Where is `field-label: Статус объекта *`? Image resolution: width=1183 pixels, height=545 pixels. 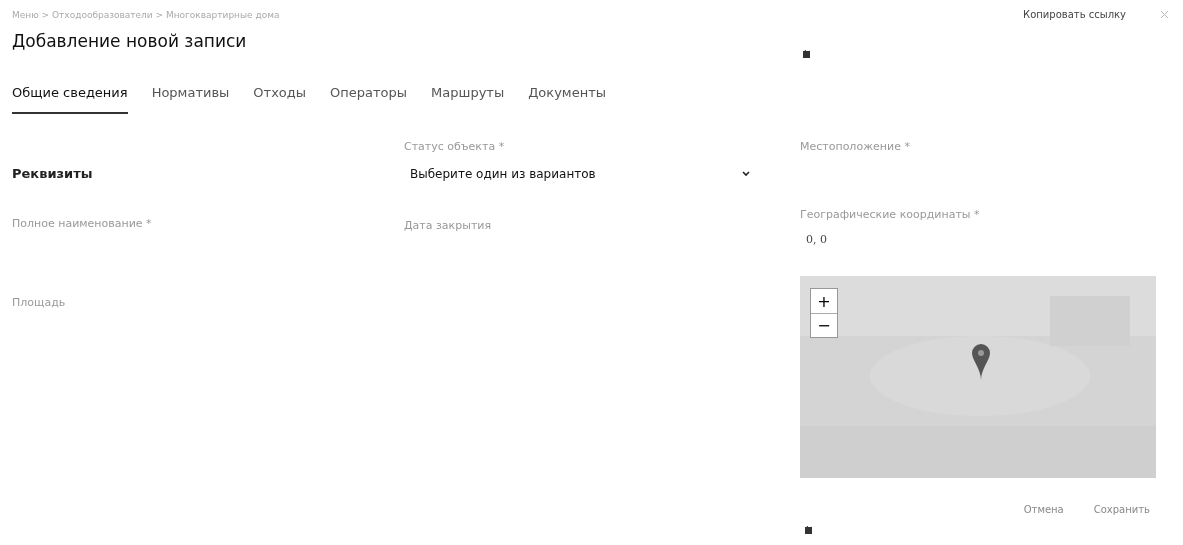 field-label: Статус объекта * is located at coordinates (455, 146).